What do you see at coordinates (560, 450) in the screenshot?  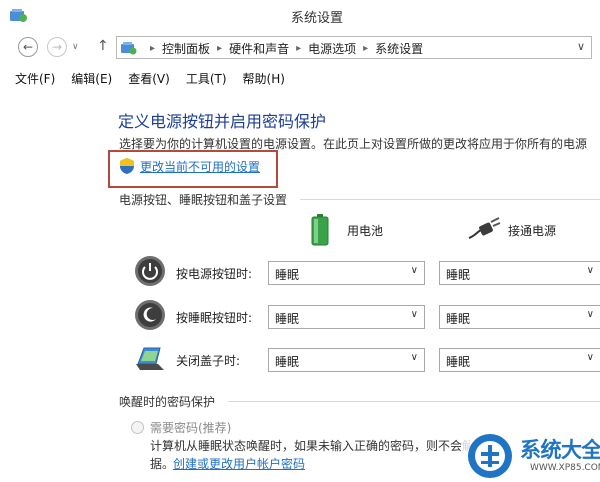 I see `watermark-title: 系统大全` at bounding box center [560, 450].